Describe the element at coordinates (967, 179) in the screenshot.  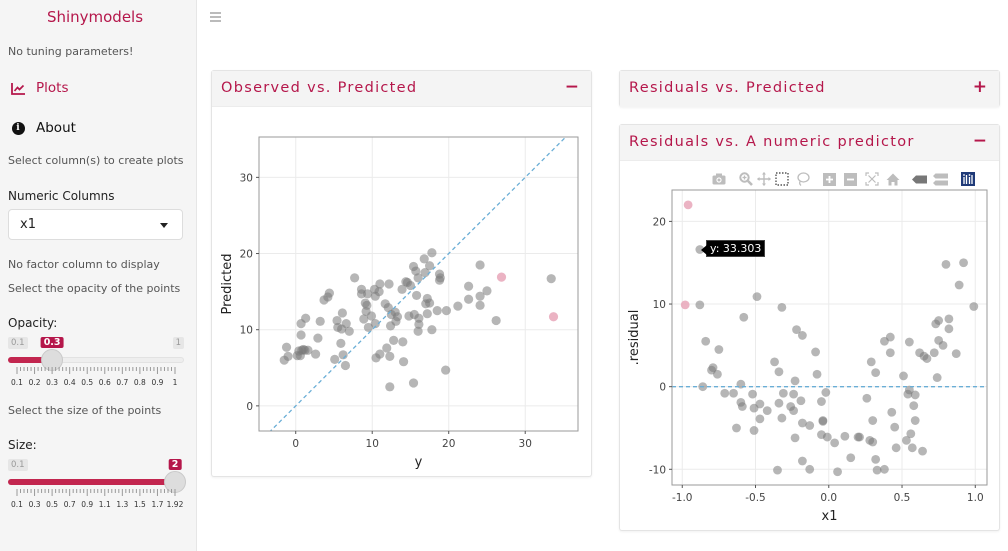
I see `plotly-logo-icon` at that location.